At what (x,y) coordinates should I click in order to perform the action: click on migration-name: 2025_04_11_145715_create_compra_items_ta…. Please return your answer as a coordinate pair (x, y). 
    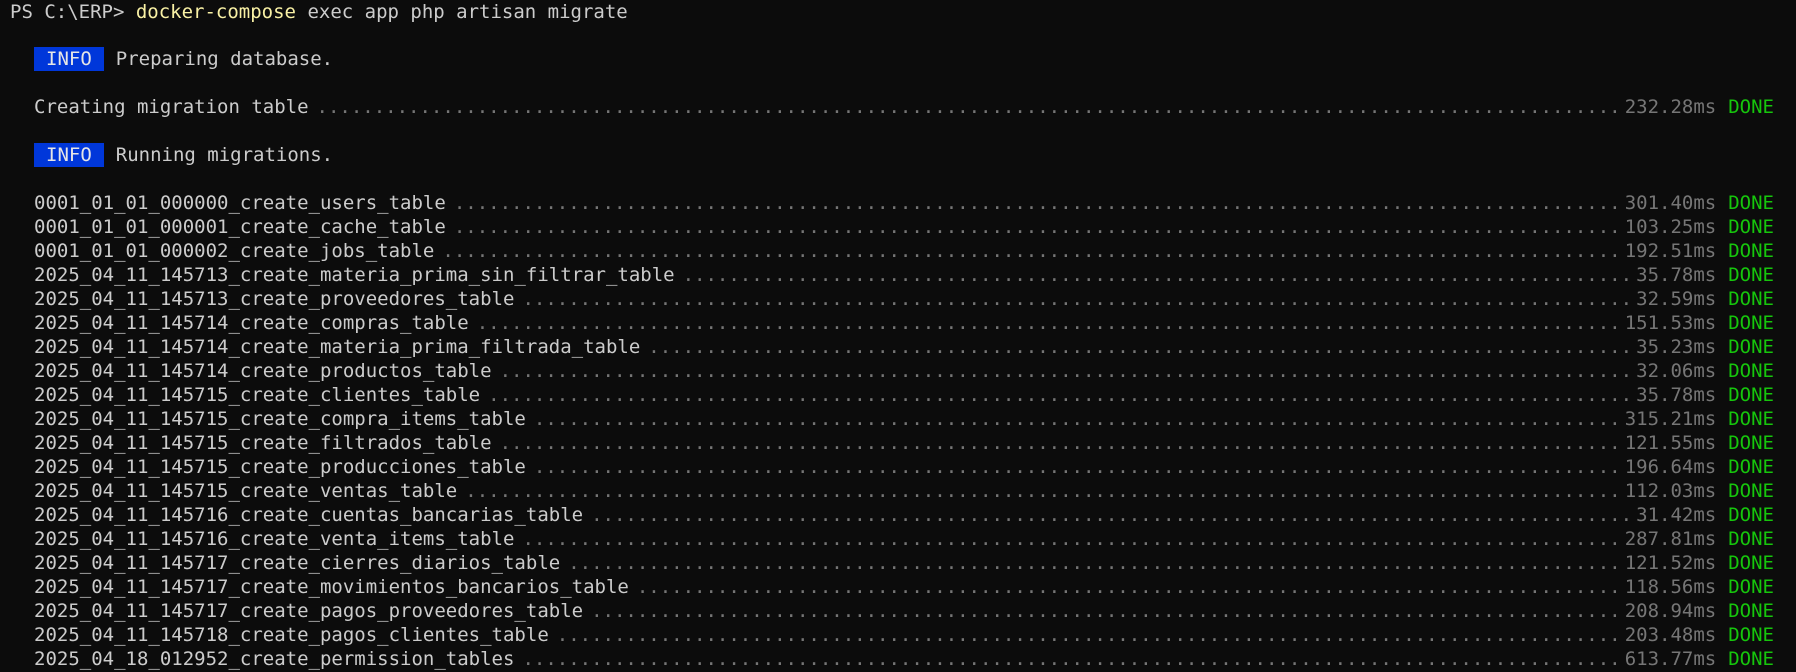
    Looking at the image, I should click on (280, 419).